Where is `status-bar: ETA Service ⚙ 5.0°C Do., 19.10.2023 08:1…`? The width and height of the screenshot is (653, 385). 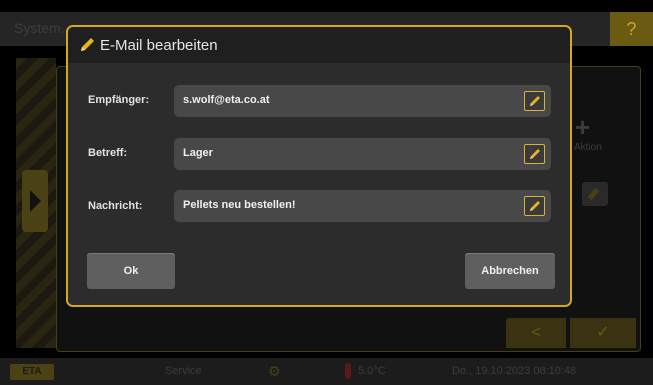 status-bar: ETA Service ⚙ 5.0°C Do., 19.10.2023 08:1… is located at coordinates (326, 371).